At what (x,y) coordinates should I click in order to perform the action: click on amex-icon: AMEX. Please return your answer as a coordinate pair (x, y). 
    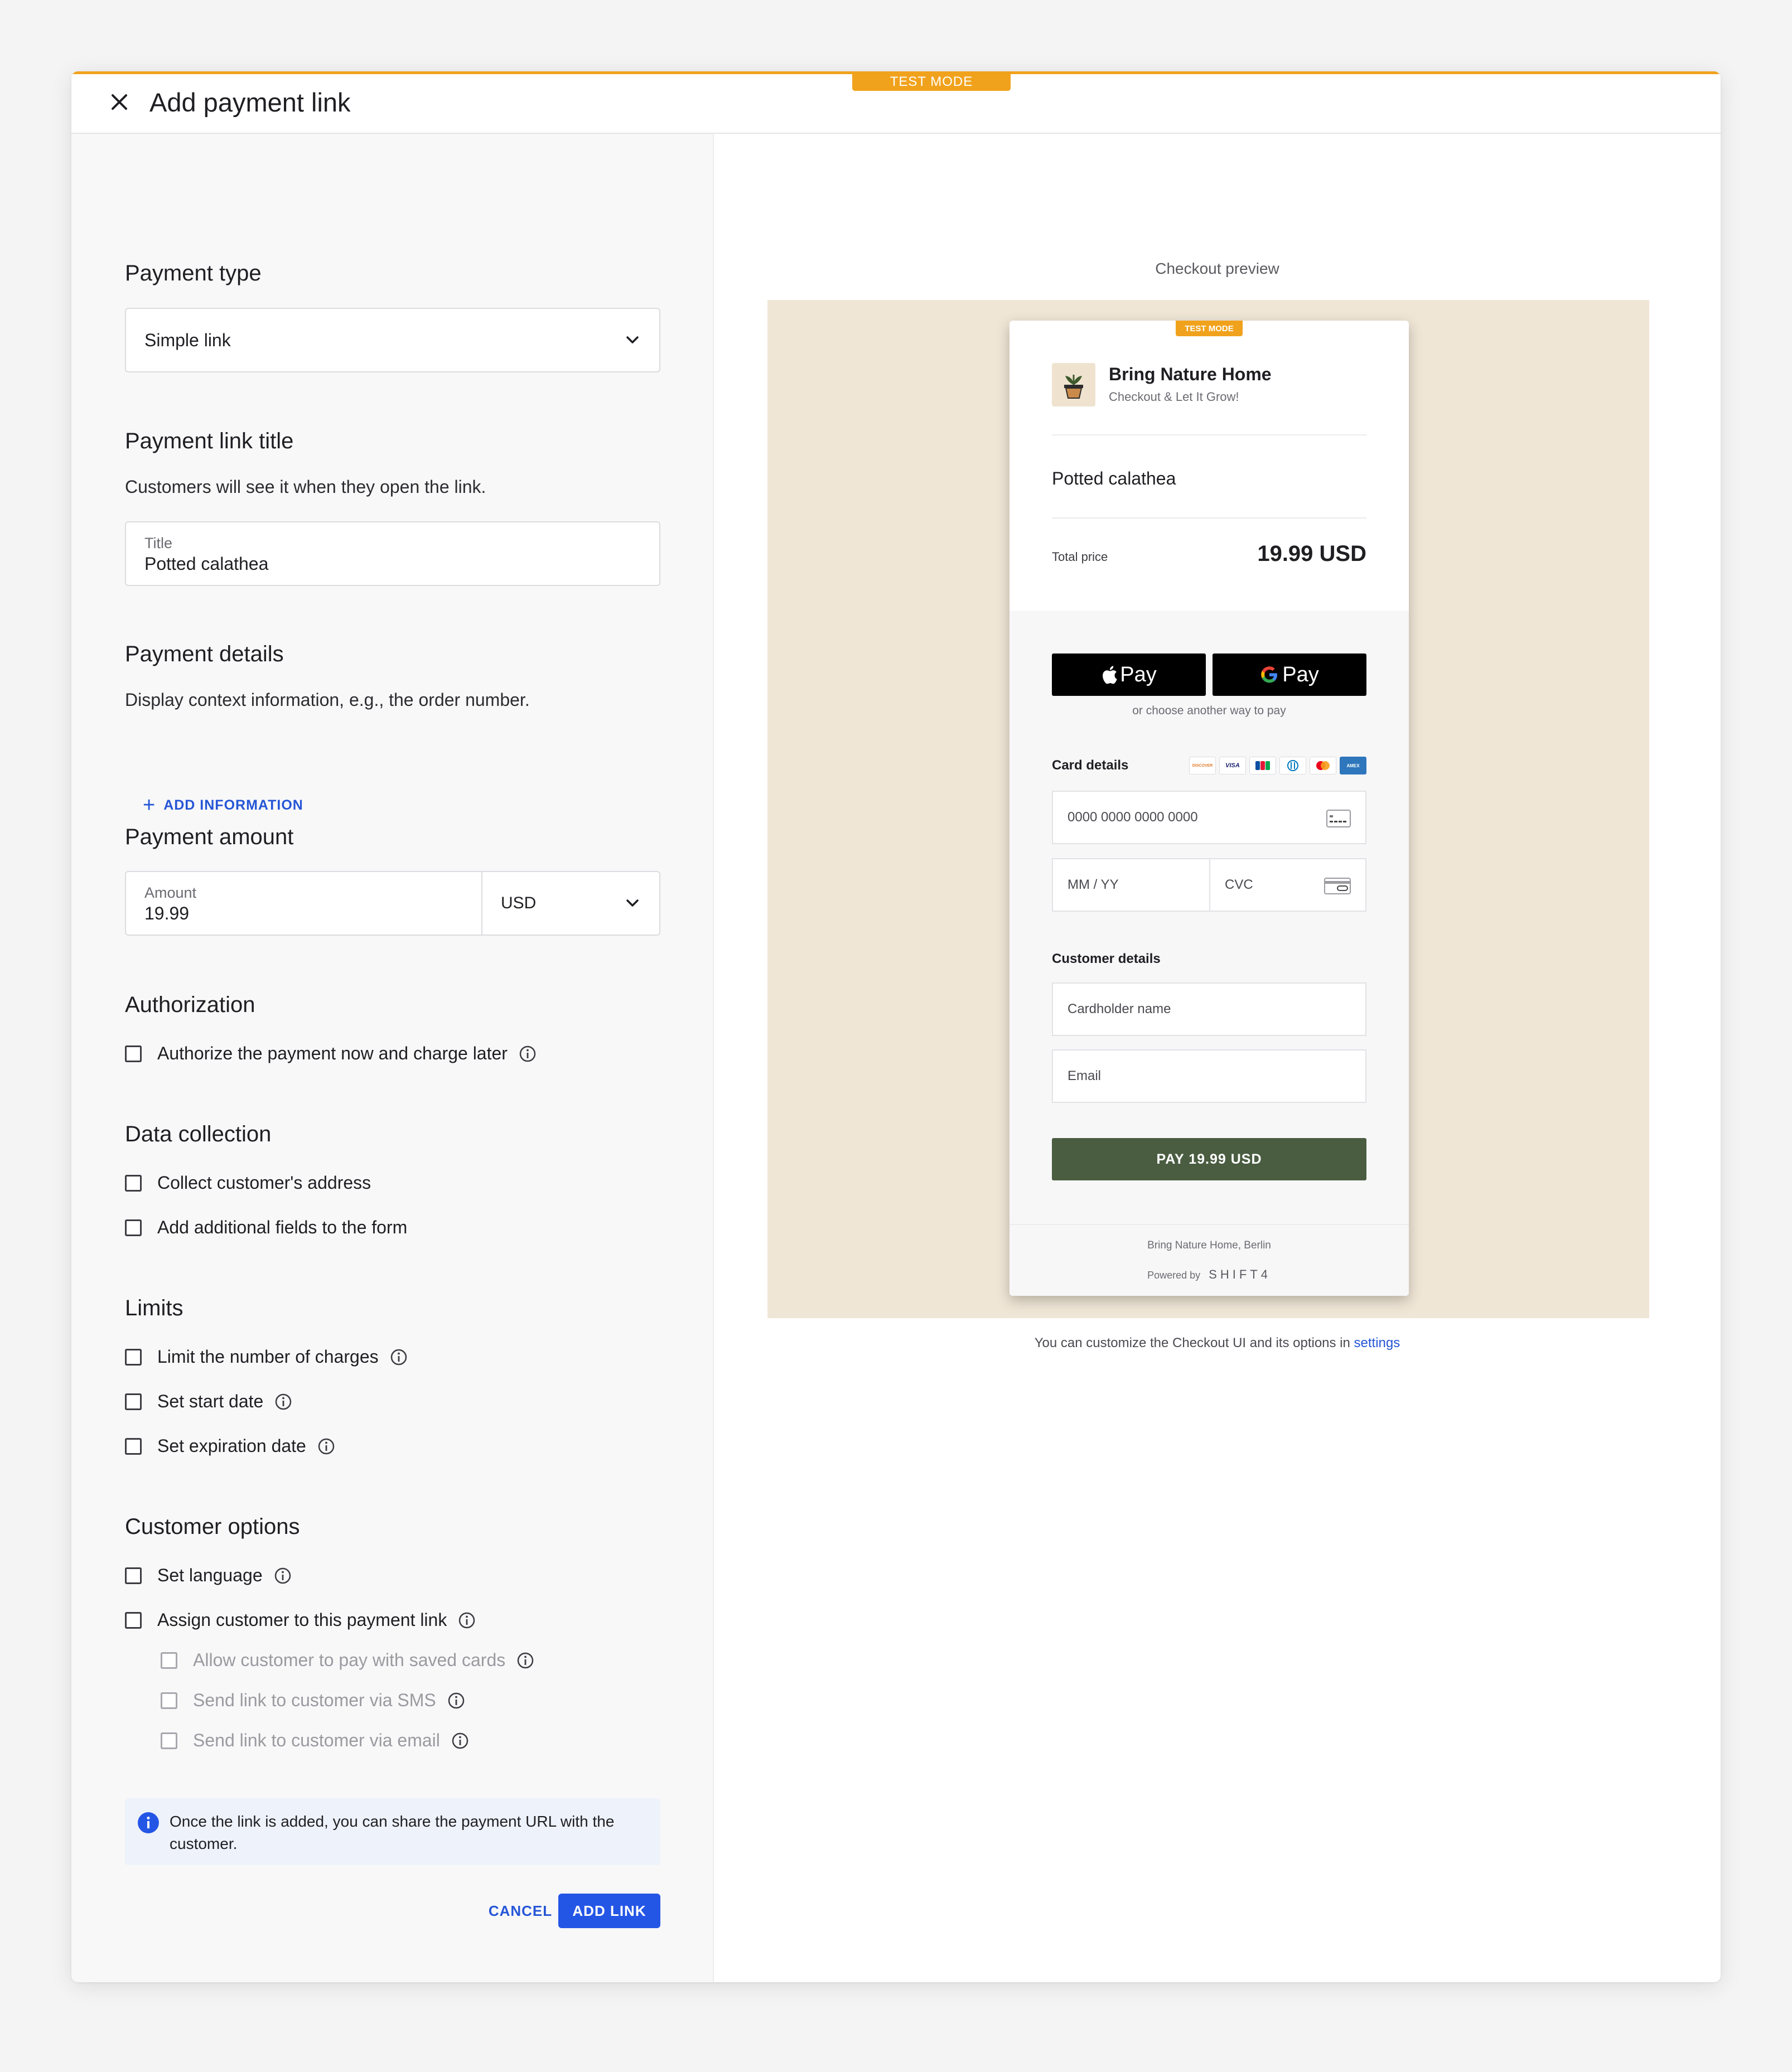
    Looking at the image, I should click on (1353, 765).